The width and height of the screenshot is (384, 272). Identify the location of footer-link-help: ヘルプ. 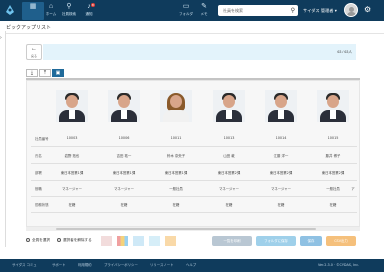
(191, 265).